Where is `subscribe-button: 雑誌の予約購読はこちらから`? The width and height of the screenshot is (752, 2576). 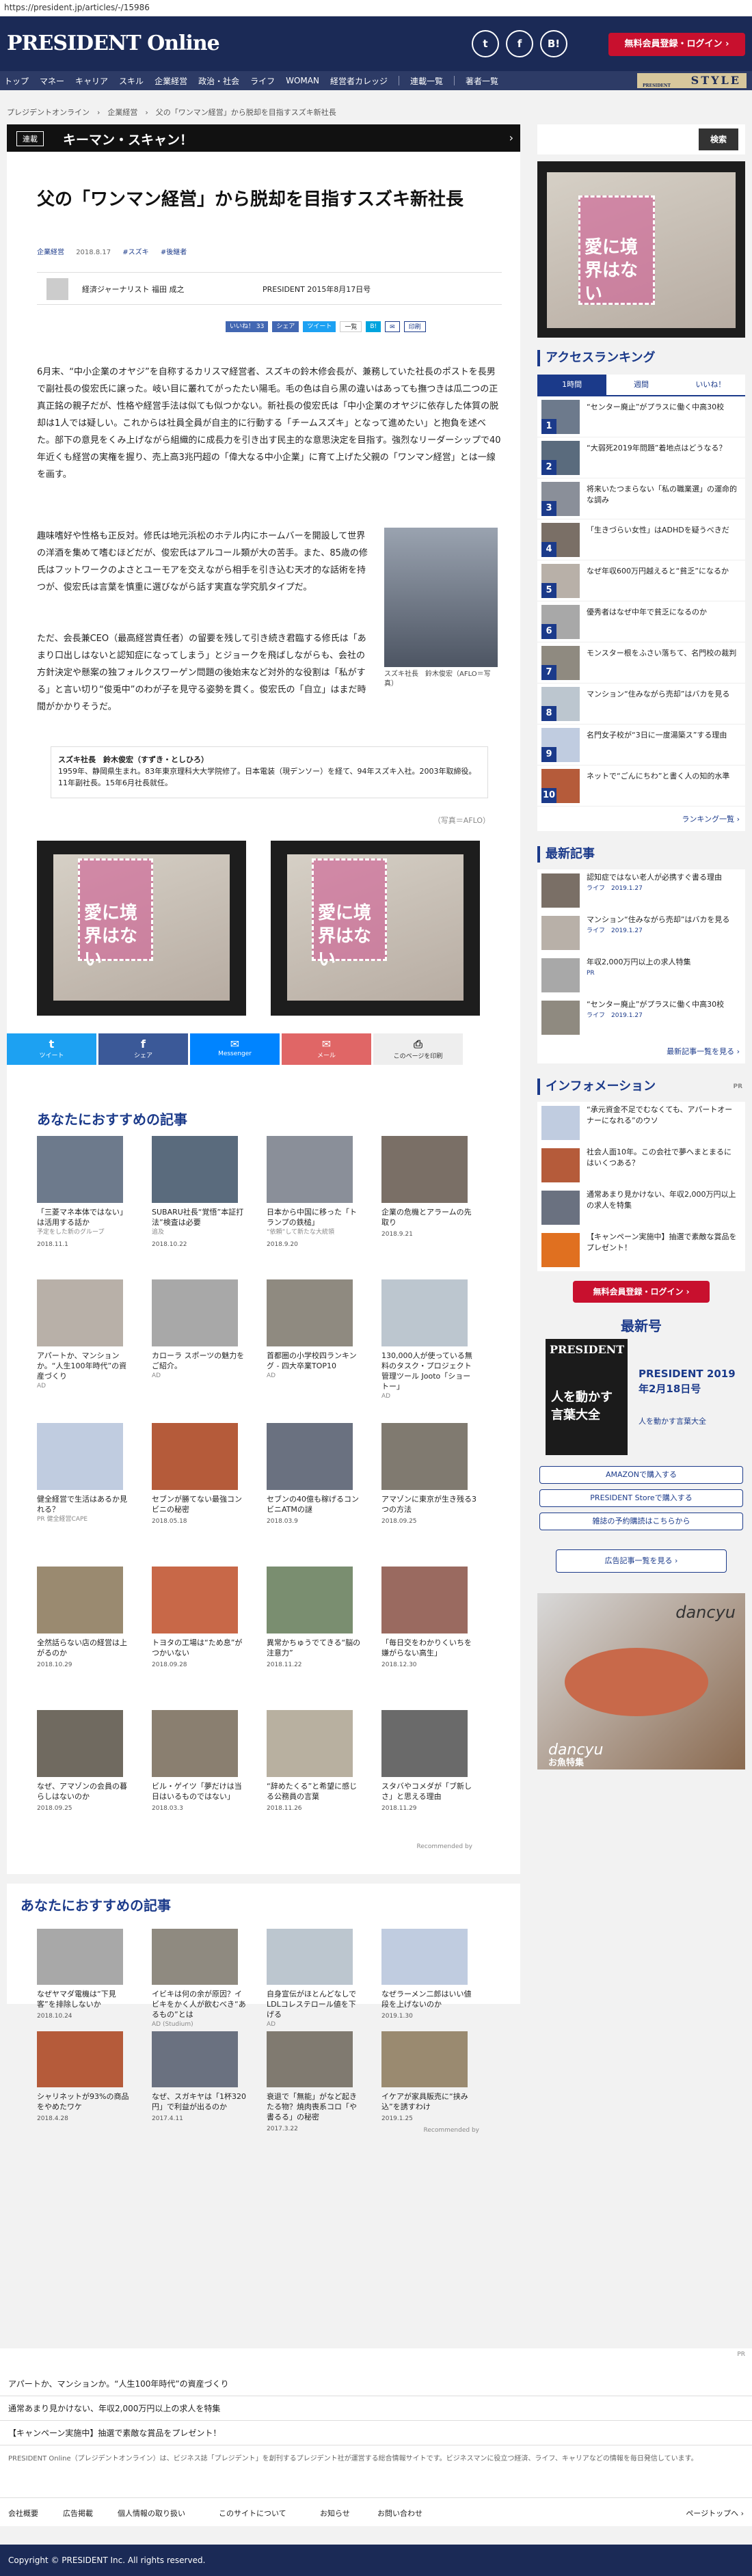 subscribe-button: 雑誌の予約購読はこちらから is located at coordinates (641, 1522).